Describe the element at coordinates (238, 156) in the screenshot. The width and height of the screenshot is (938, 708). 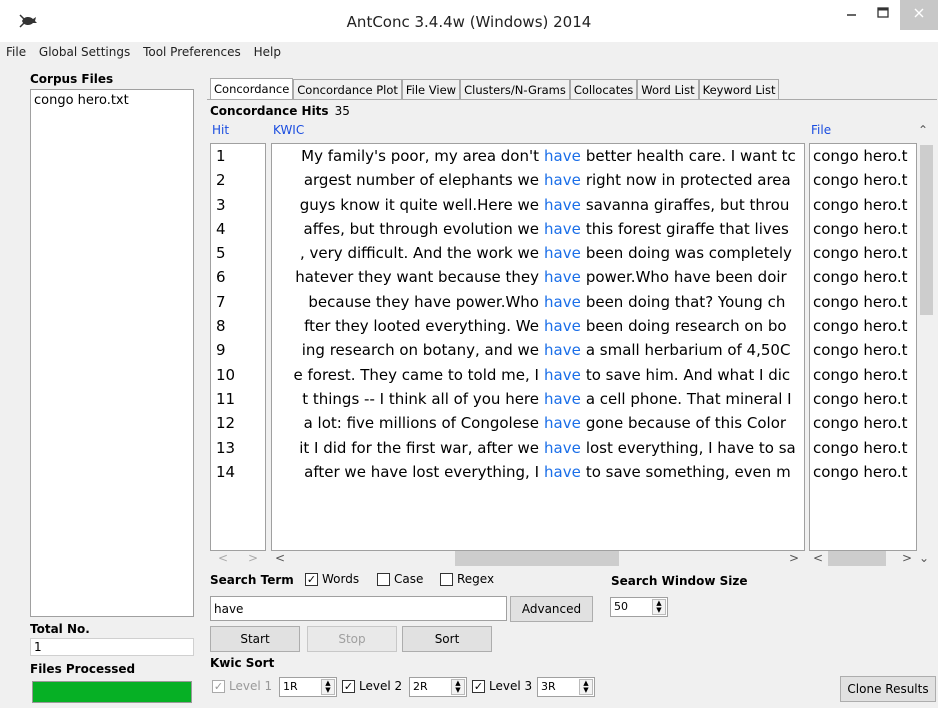
I see `hit-number: 1` at that location.